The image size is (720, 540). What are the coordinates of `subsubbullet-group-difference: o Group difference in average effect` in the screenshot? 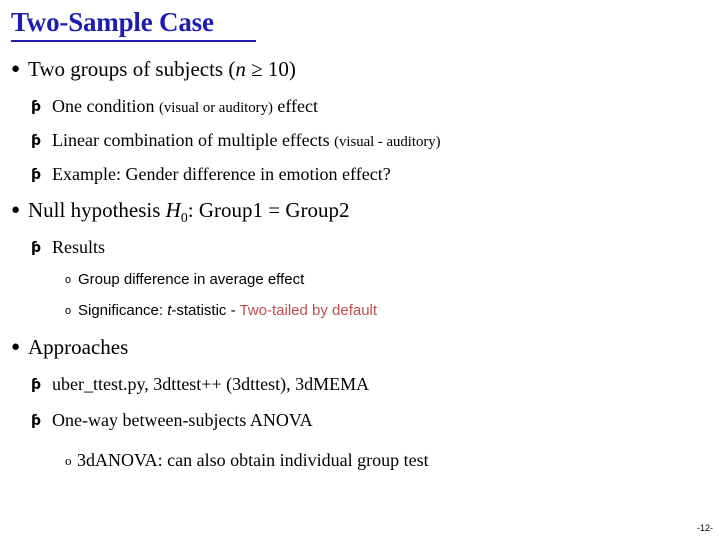 It's located at (184, 279).